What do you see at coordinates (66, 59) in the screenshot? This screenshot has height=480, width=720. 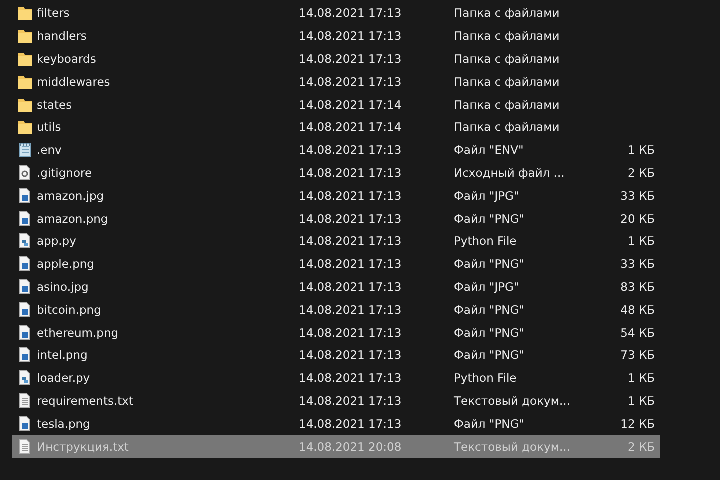 I see `file-name: keyboards` at bounding box center [66, 59].